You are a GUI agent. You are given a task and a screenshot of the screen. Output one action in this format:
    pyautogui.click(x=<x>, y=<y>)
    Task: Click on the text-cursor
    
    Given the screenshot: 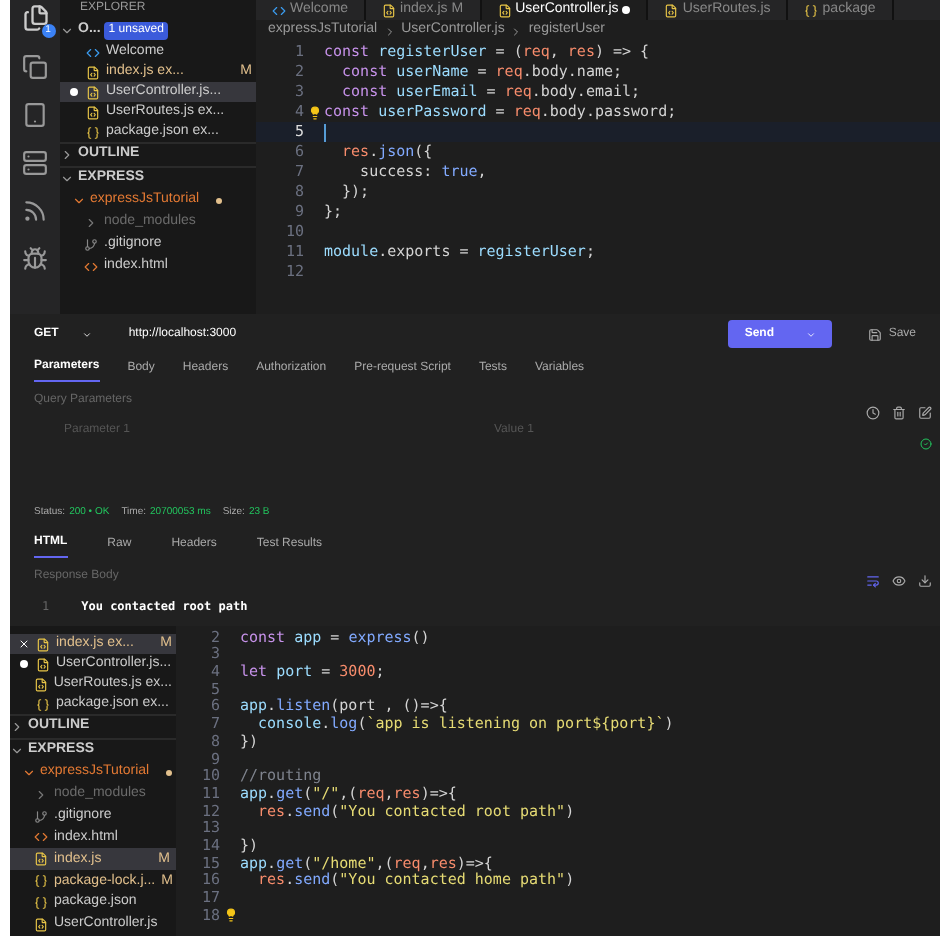 What is the action you would take?
    pyautogui.click(x=325, y=132)
    